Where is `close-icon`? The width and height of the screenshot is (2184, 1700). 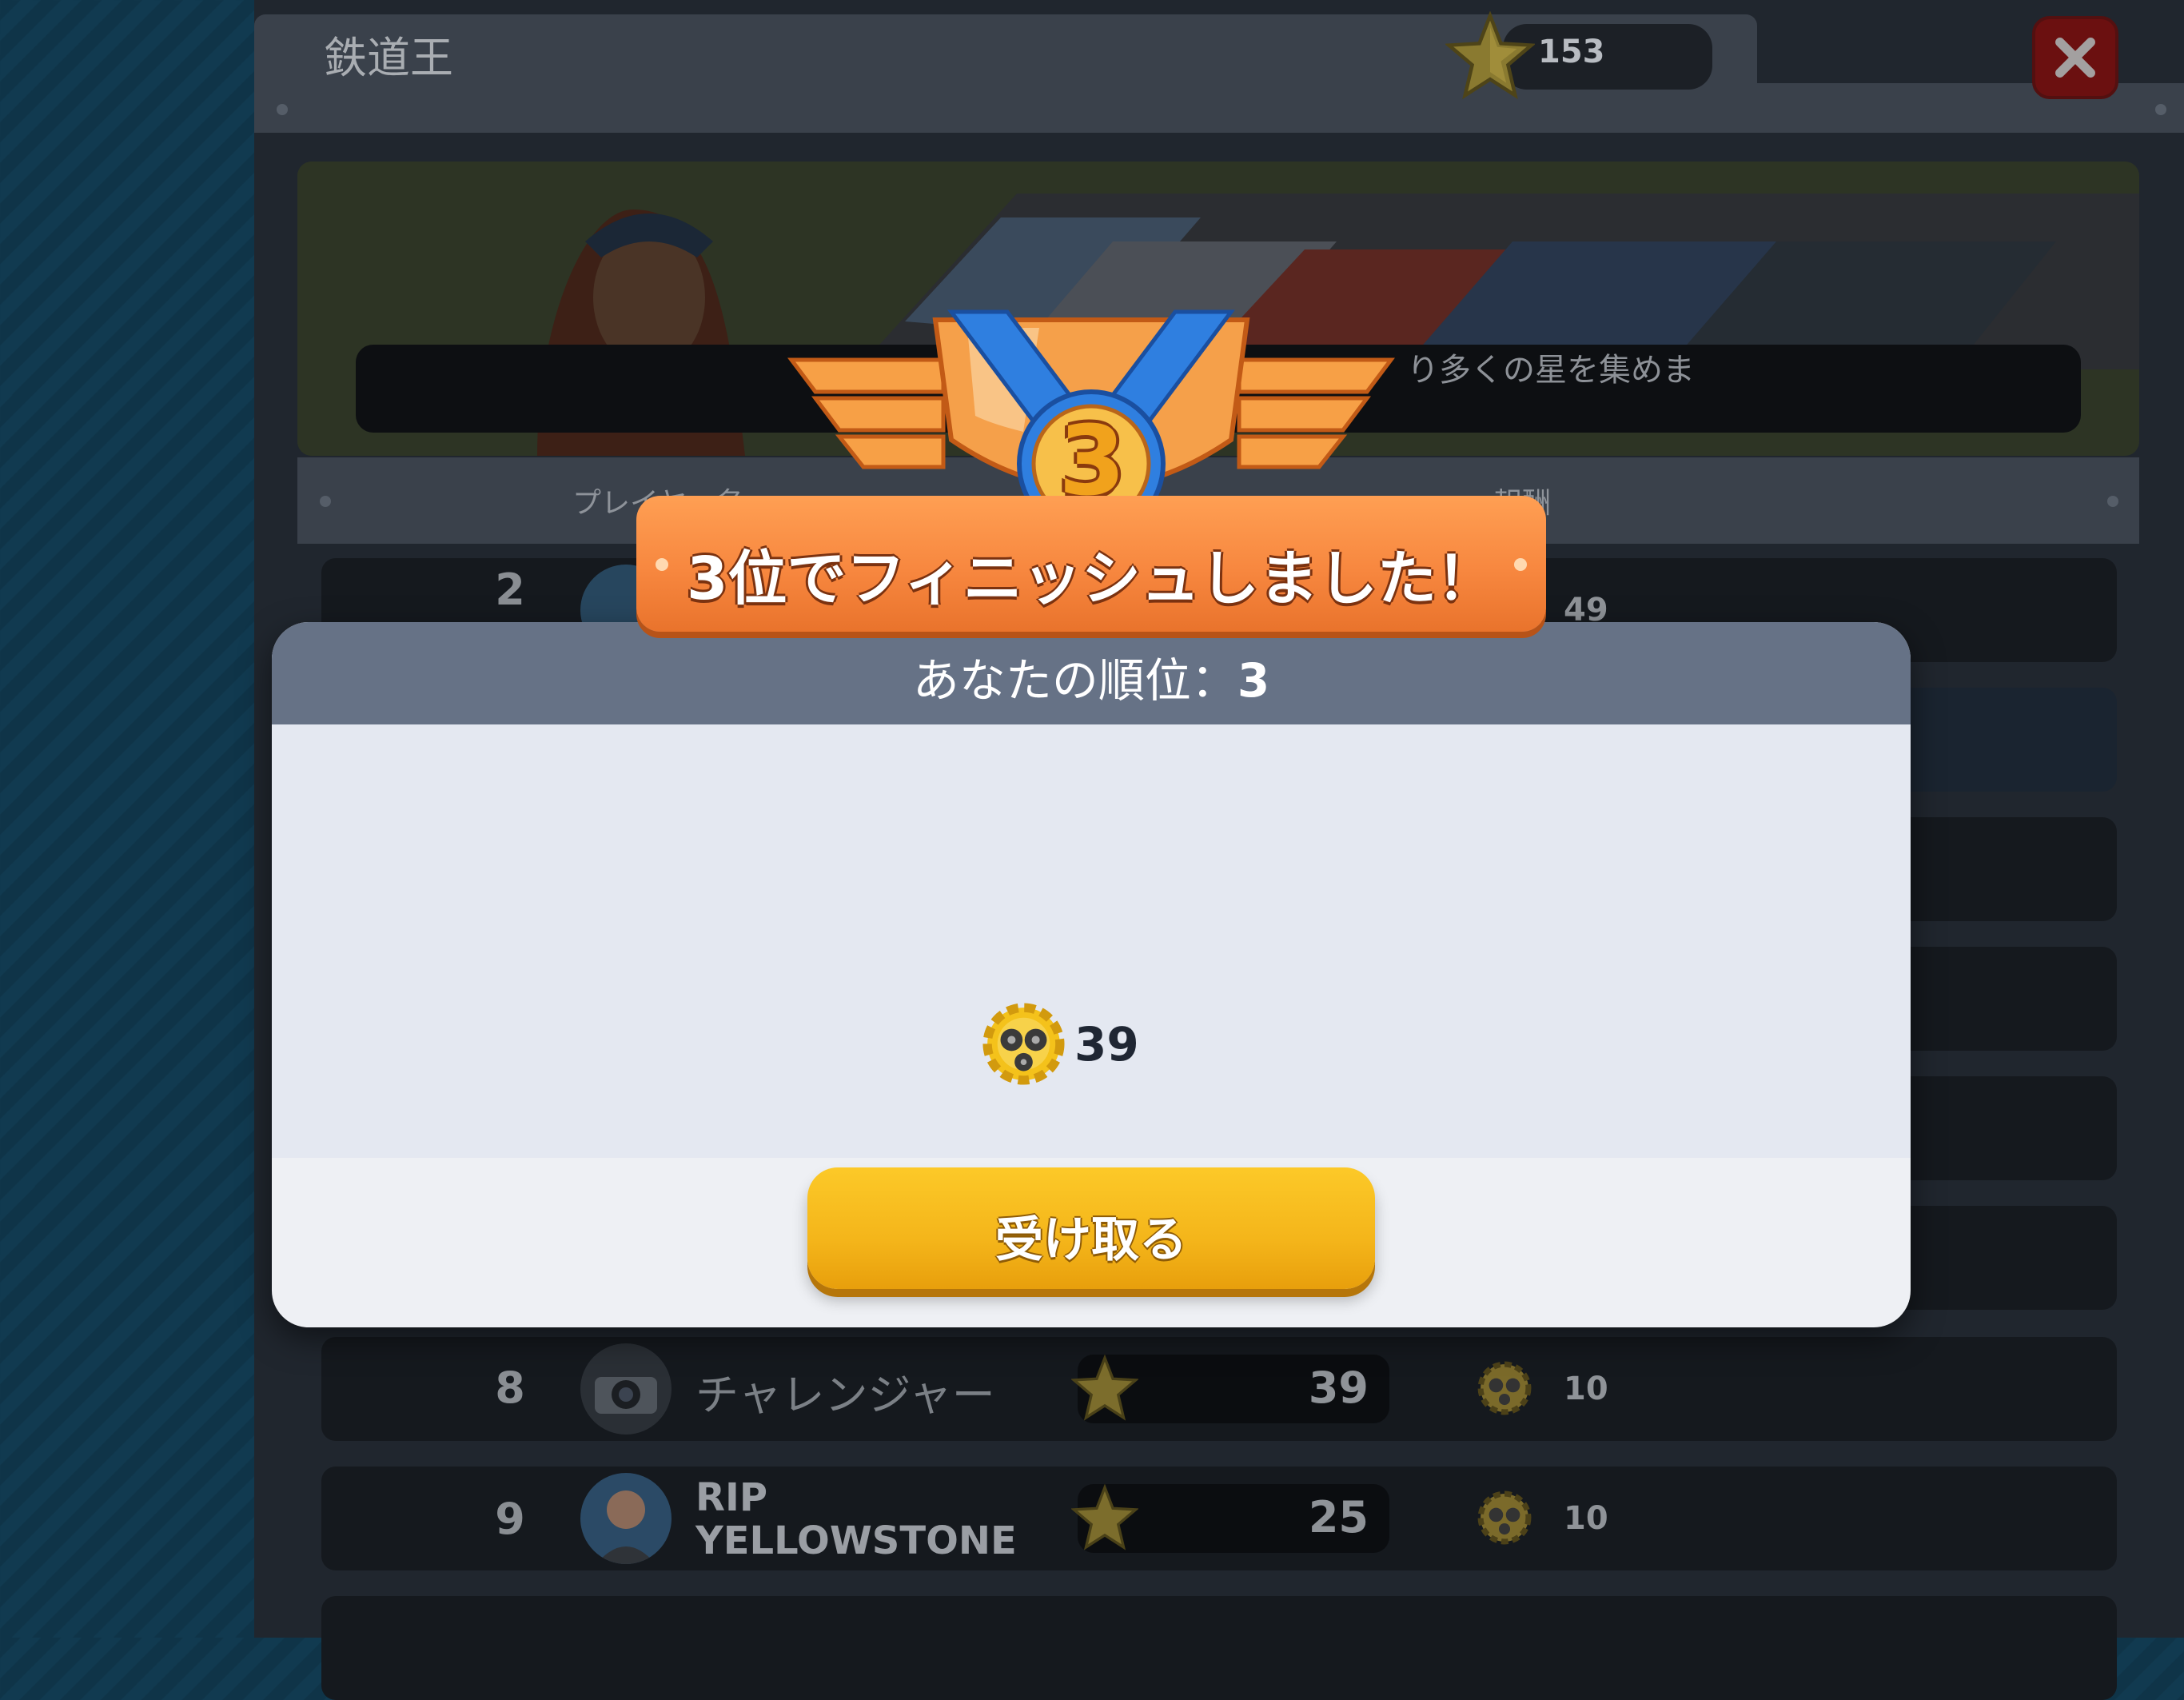 close-icon is located at coordinates (2075, 58).